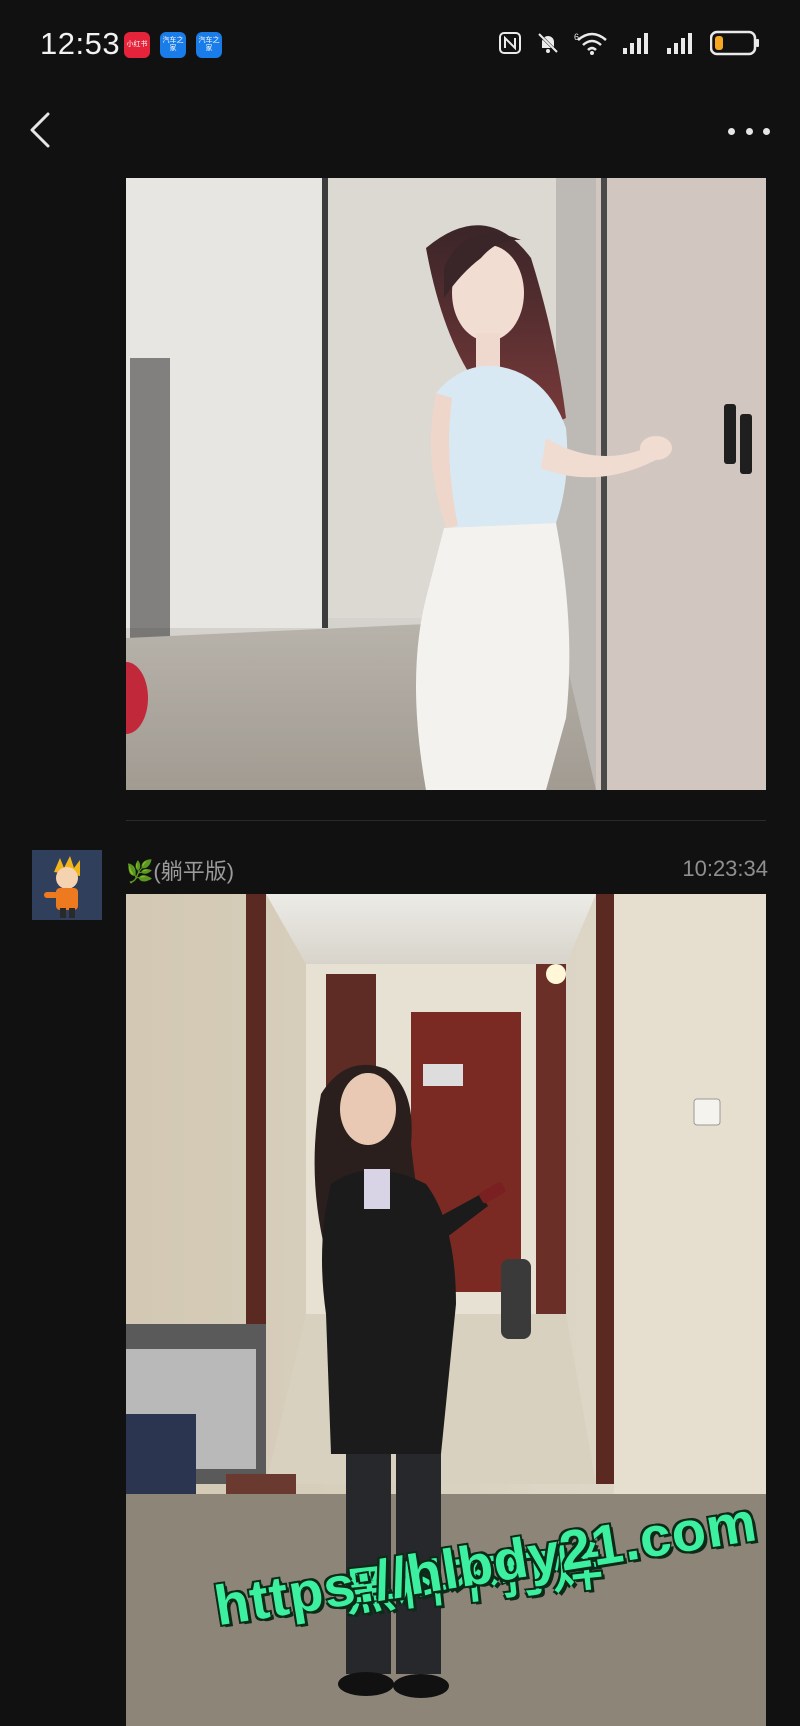  I want to click on avatar, so click(67, 885).